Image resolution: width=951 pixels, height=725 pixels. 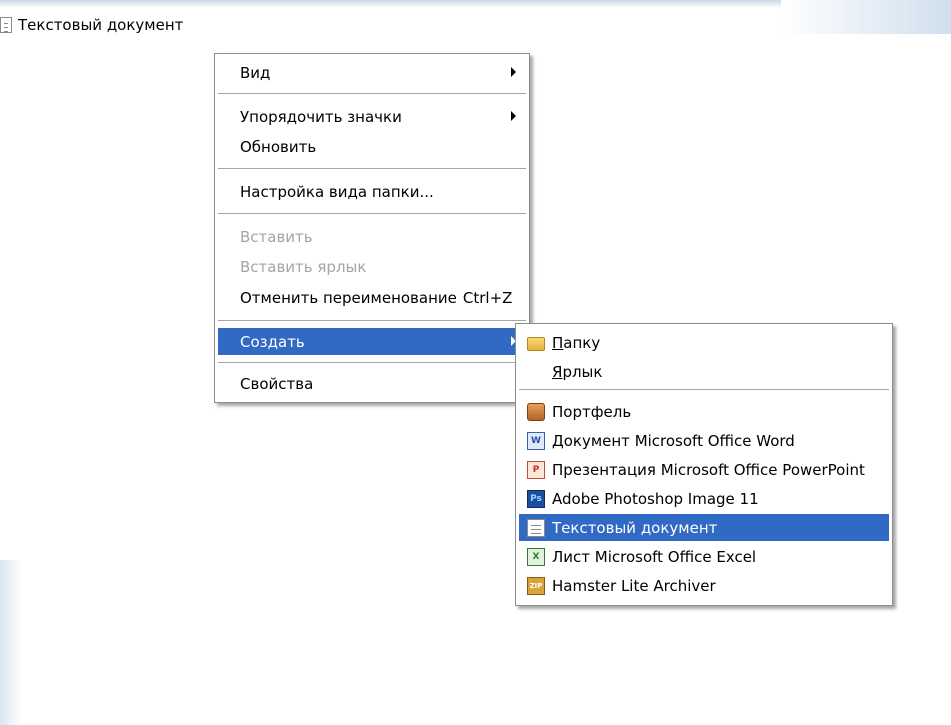 I want to click on left-edge-gradient, so click(x=11, y=642).